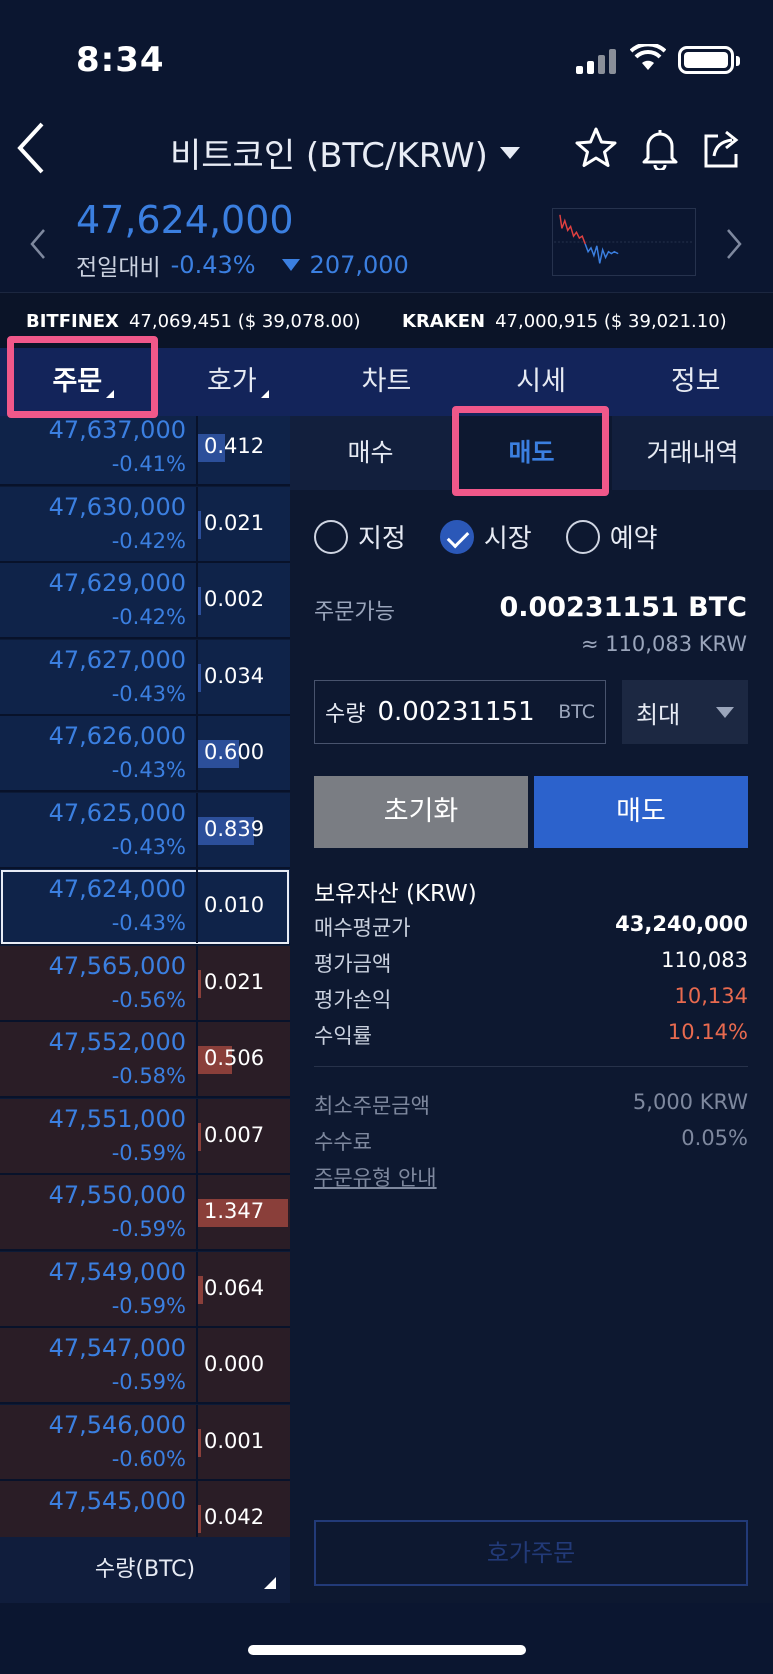 The image size is (773, 1674). I want to click on exchange-value: 47,069,451 ($ 39,078.00), so click(244, 321).